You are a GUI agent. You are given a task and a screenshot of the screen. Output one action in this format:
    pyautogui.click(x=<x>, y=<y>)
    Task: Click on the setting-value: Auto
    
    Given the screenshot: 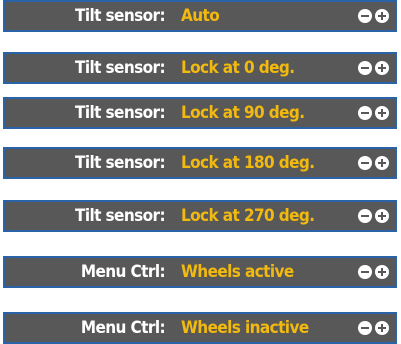 What is the action you would take?
    pyautogui.click(x=200, y=16)
    